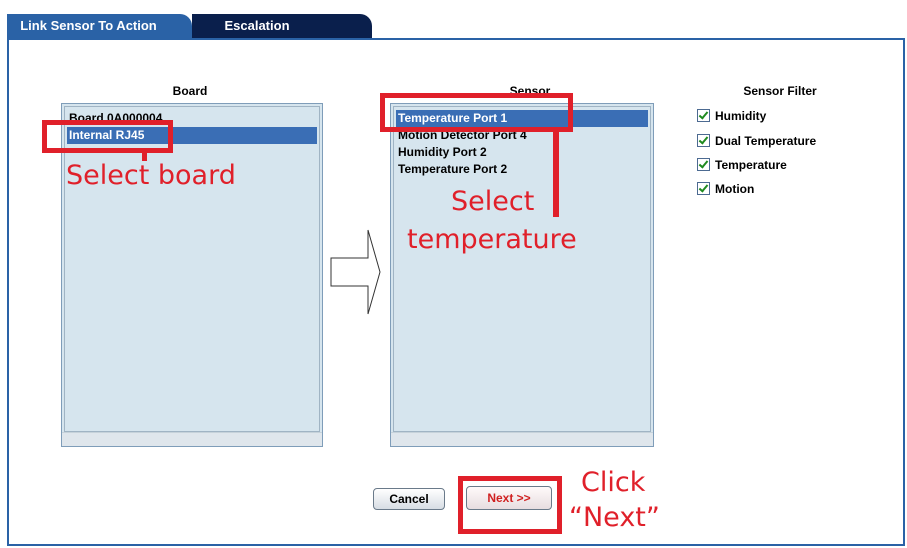 This screenshot has height=548, width=907. I want to click on filter-motion: Motion, so click(725, 191).